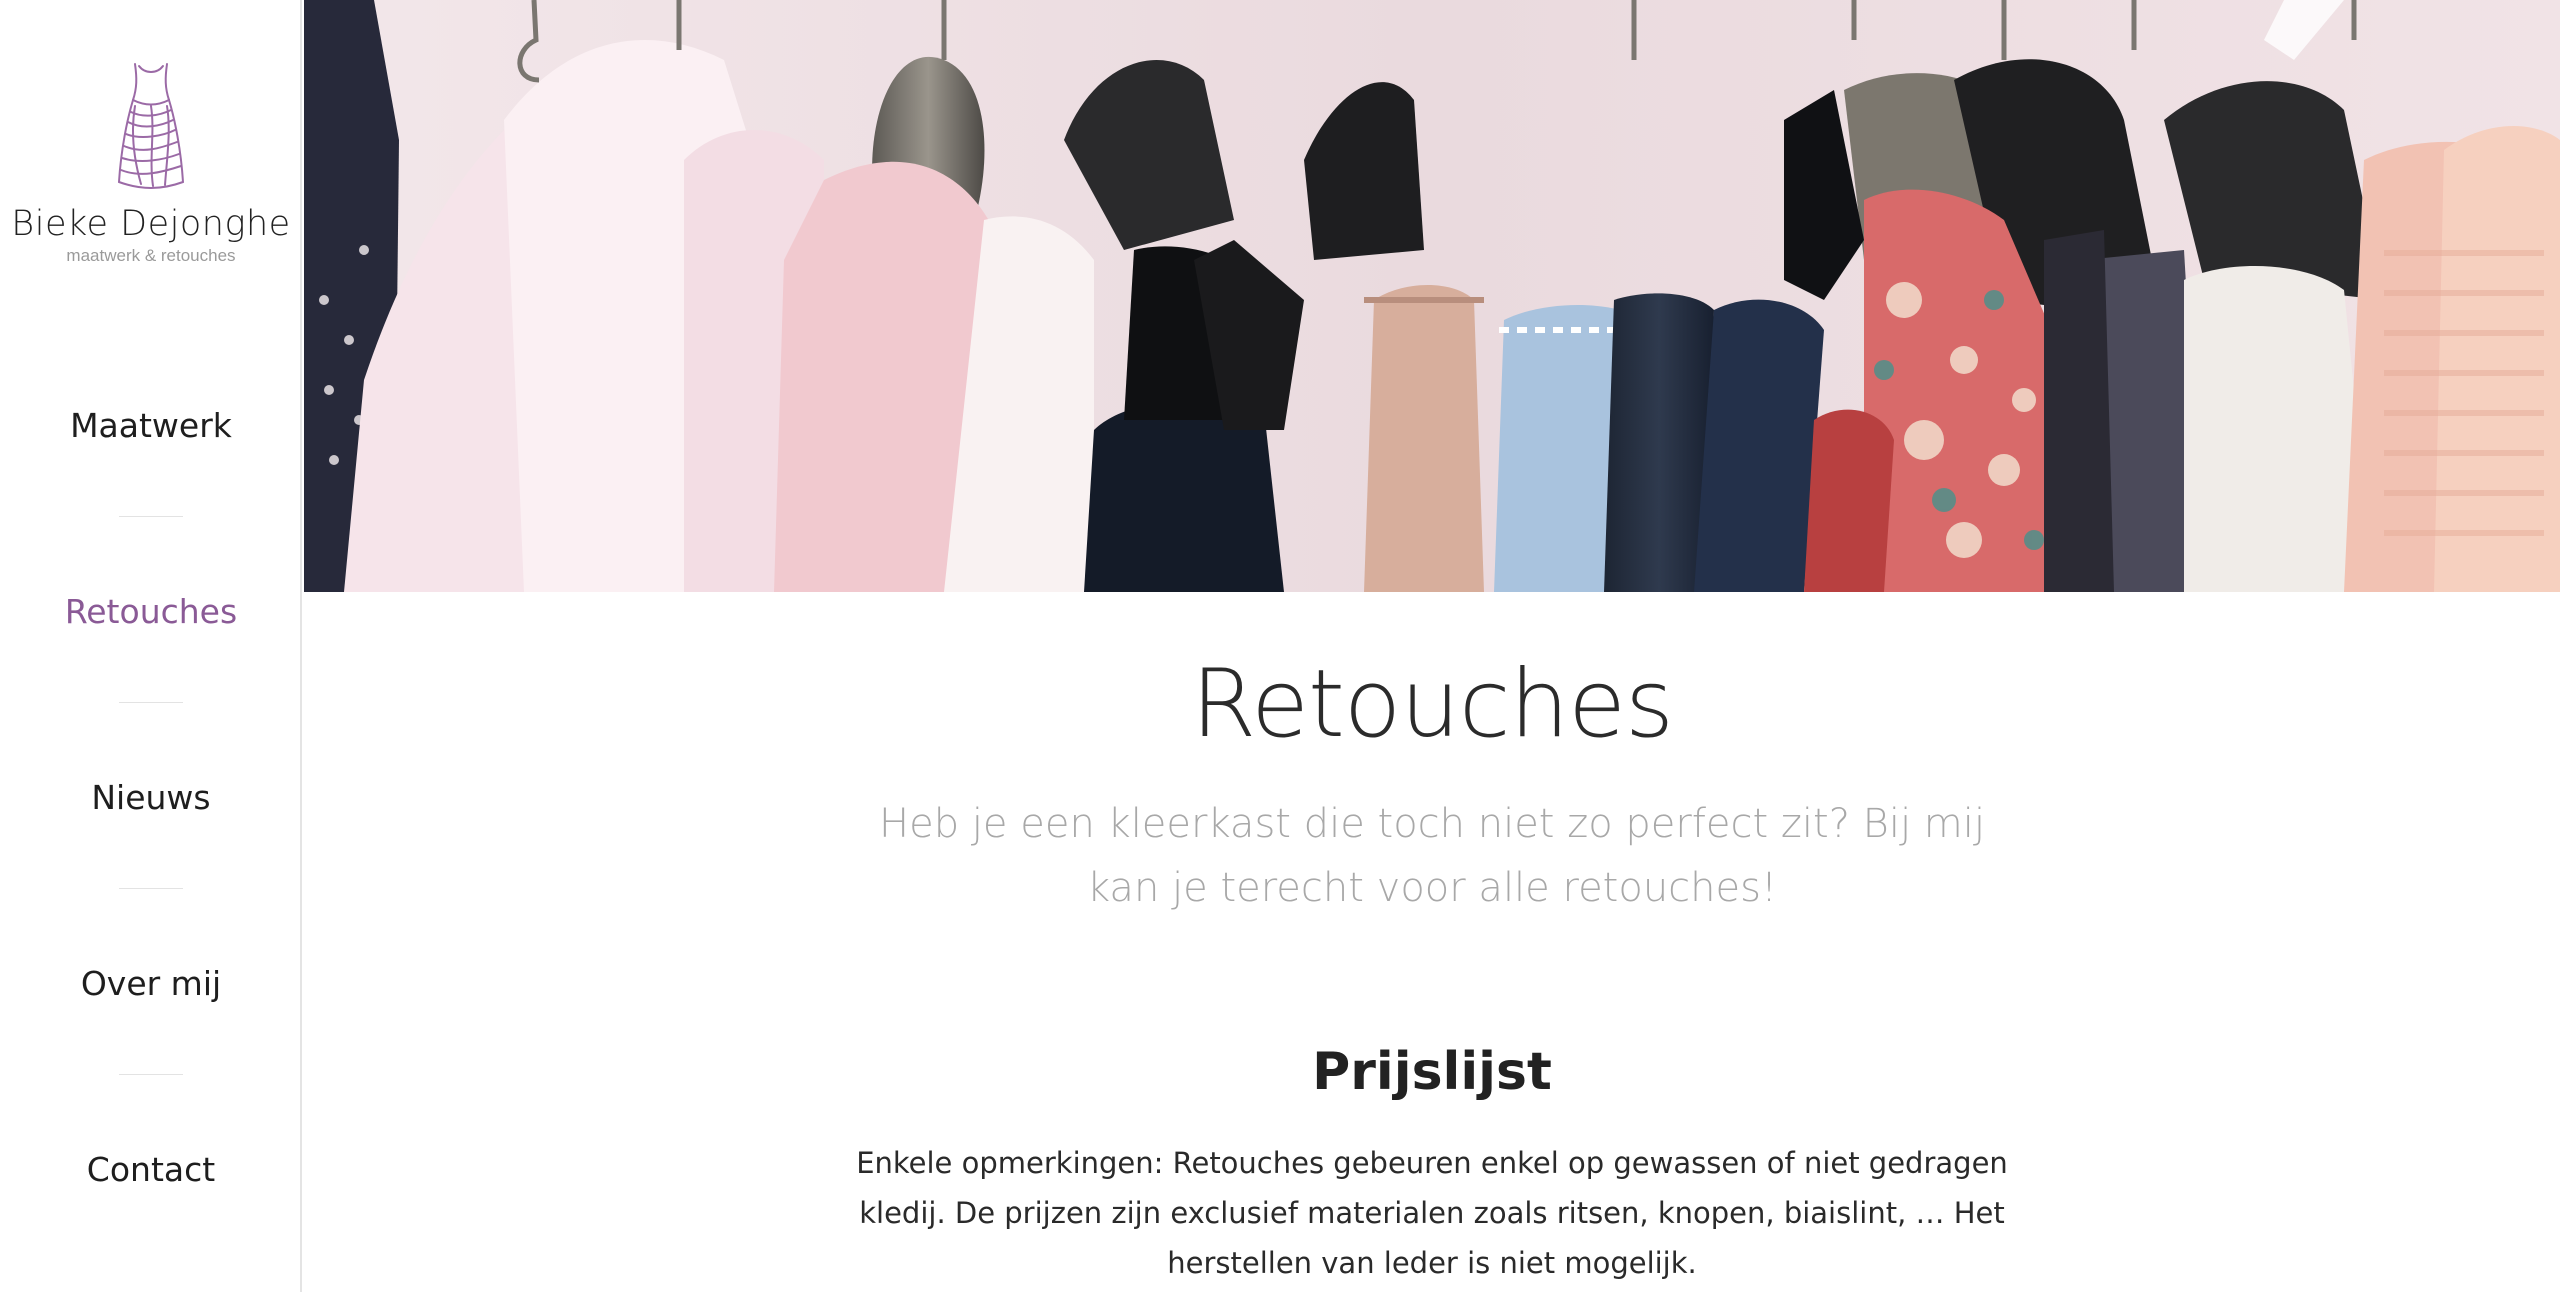 The width and height of the screenshot is (2560, 1292). Describe the element at coordinates (151, 983) in the screenshot. I see `nav-item-label: Over mij` at that location.